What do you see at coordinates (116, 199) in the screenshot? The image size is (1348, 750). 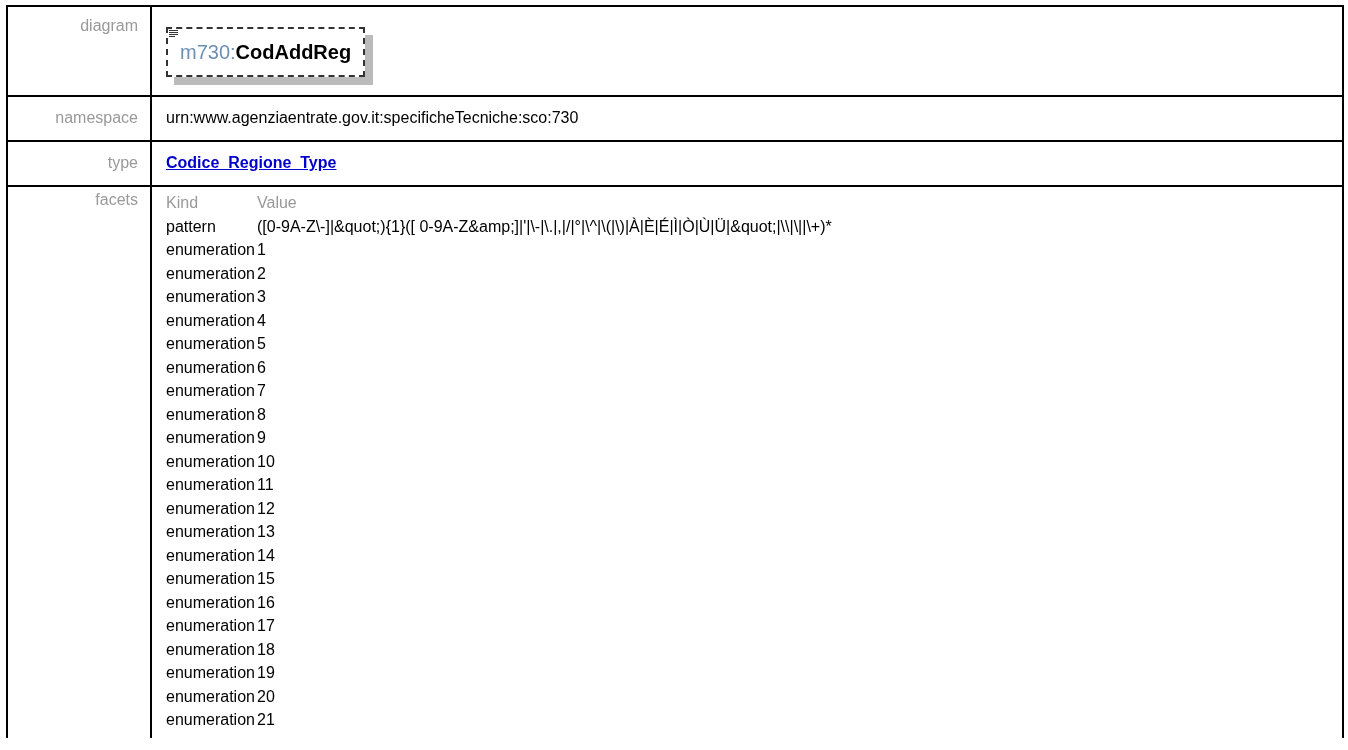 I see `row-label: facets` at bounding box center [116, 199].